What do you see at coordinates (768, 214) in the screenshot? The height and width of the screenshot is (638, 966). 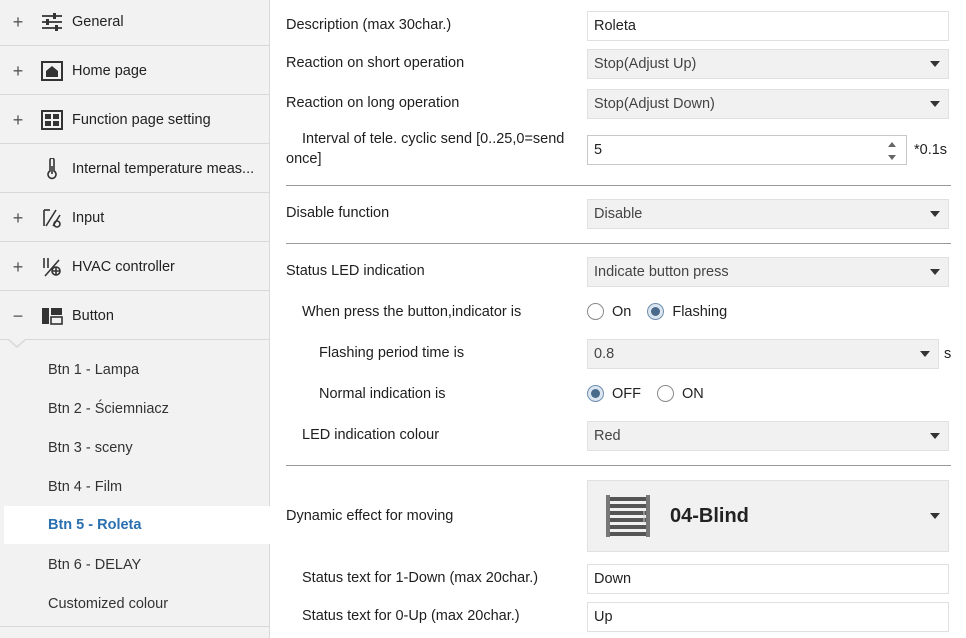 I see `disable-function-select: Disable` at bounding box center [768, 214].